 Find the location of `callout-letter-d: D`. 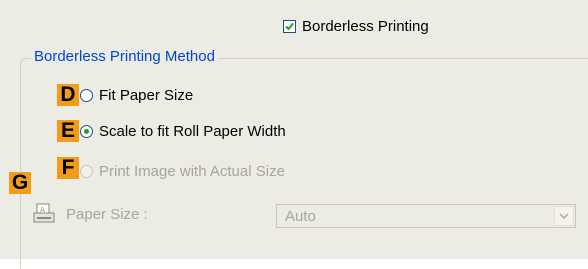

callout-letter-d: D is located at coordinates (68, 95).